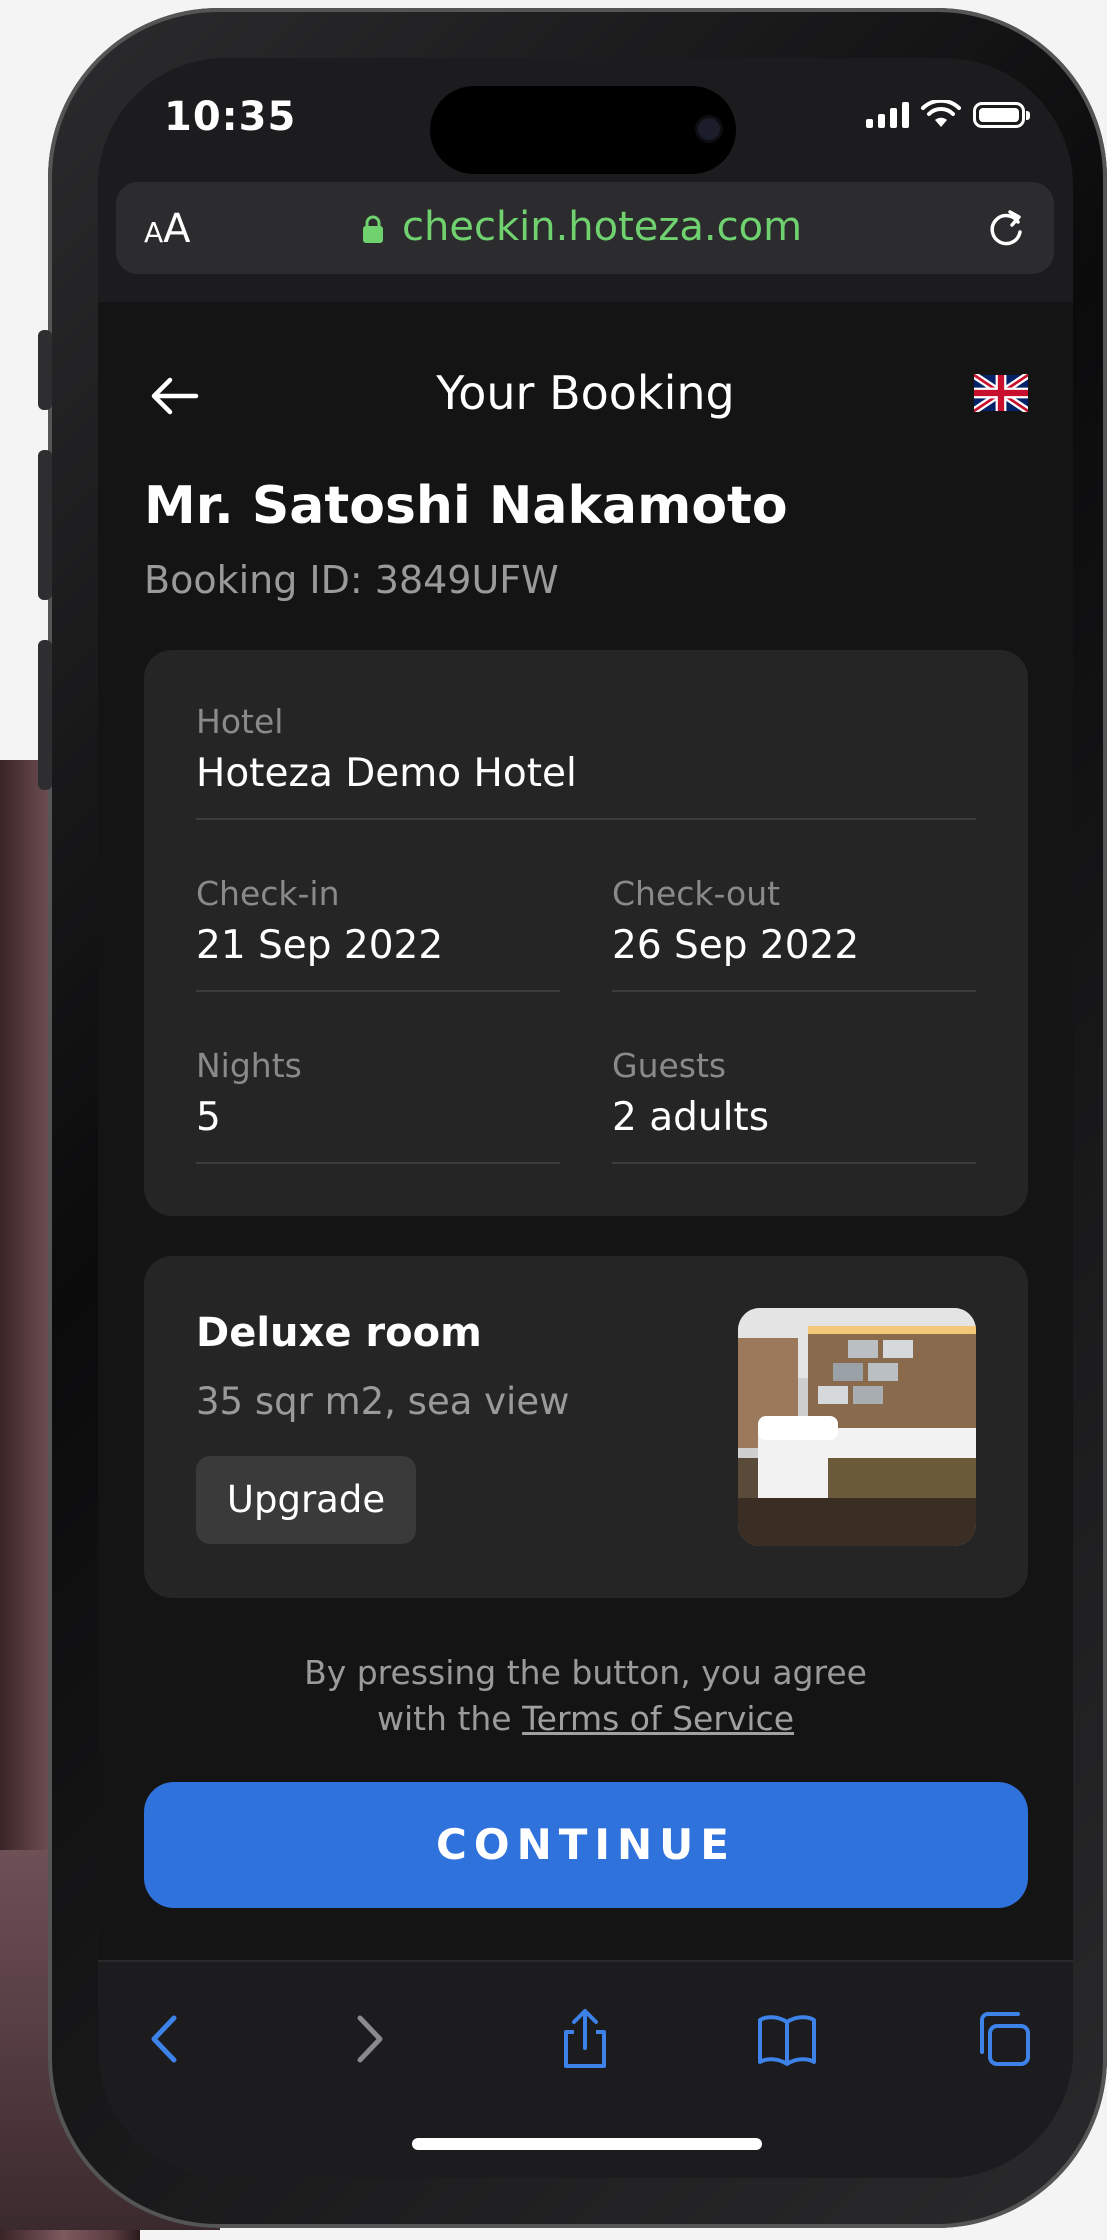  Describe the element at coordinates (602, 227) in the screenshot. I see `url-text: checkin.hoteza.com` at that location.